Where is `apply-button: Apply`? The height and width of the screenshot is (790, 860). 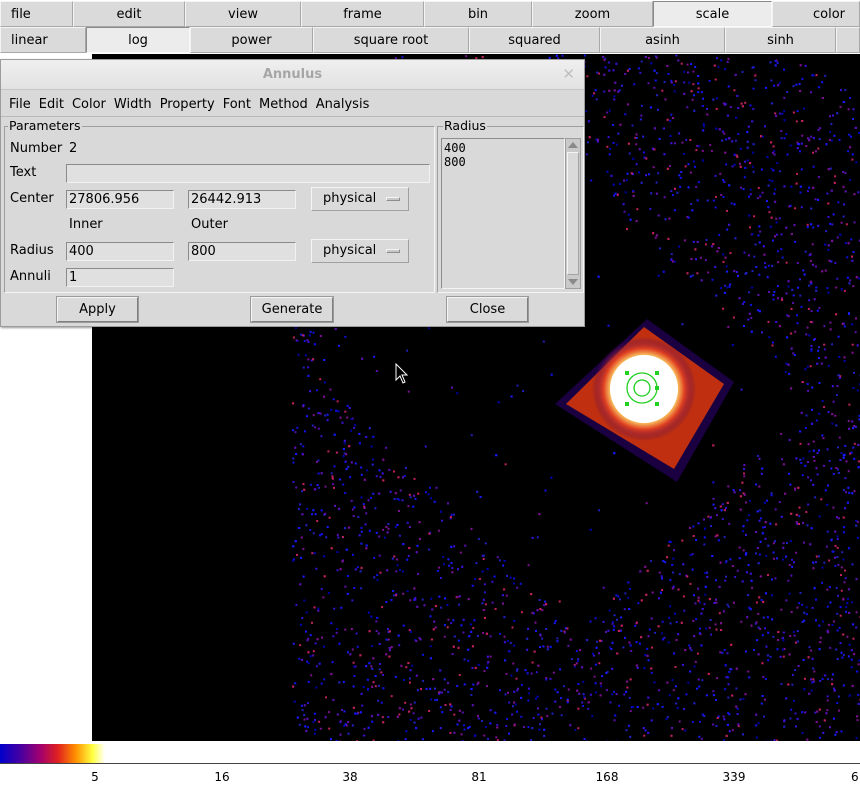
apply-button: Apply is located at coordinates (97, 309).